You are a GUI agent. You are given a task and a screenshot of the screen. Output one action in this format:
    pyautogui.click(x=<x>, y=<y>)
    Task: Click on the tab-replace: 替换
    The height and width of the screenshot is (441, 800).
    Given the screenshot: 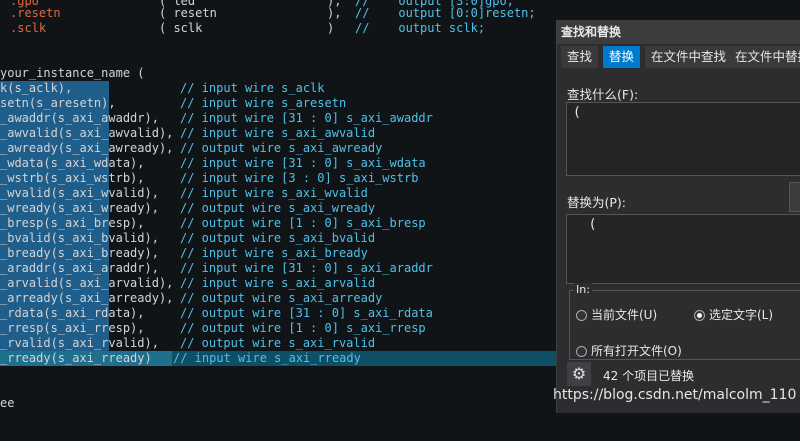 What is the action you would take?
    pyautogui.click(x=622, y=57)
    